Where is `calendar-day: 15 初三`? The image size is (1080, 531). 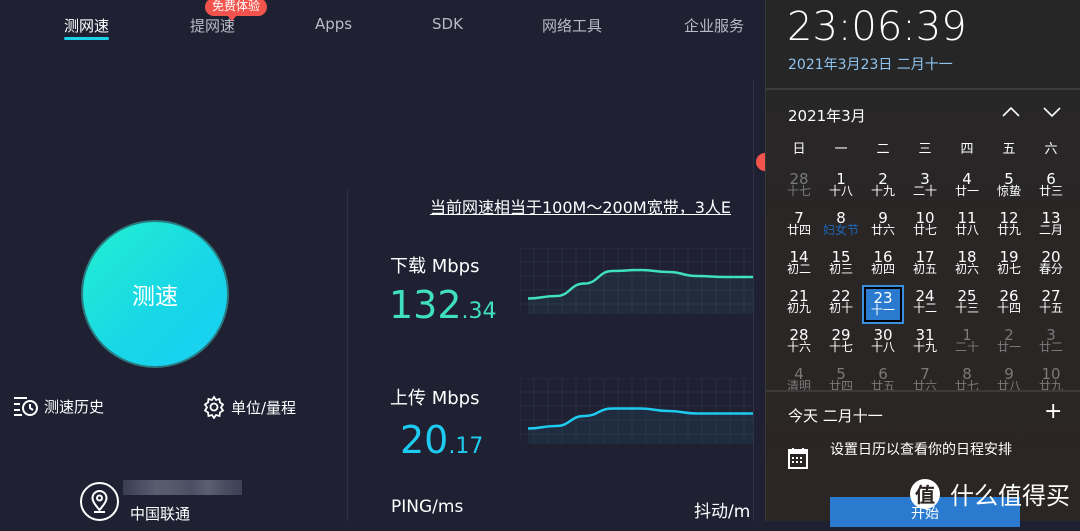
calendar-day: 15 初三 is located at coordinates (841, 265).